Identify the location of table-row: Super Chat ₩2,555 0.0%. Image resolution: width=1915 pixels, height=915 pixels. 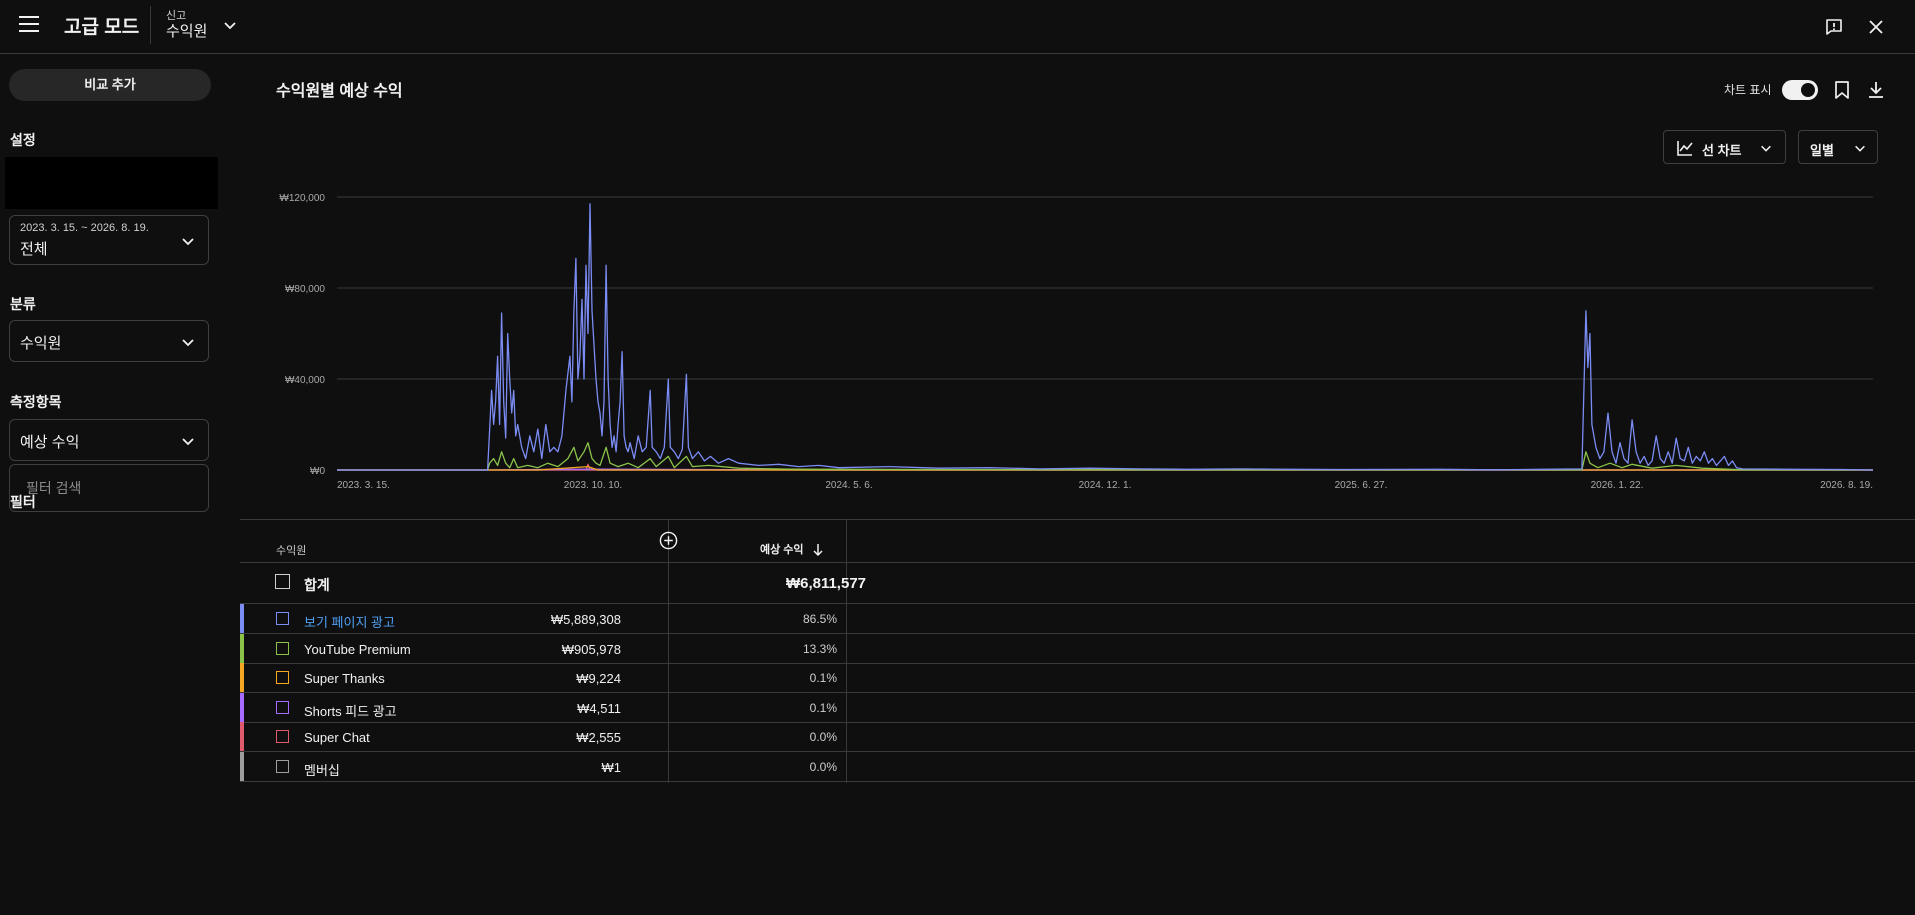
(1077, 737).